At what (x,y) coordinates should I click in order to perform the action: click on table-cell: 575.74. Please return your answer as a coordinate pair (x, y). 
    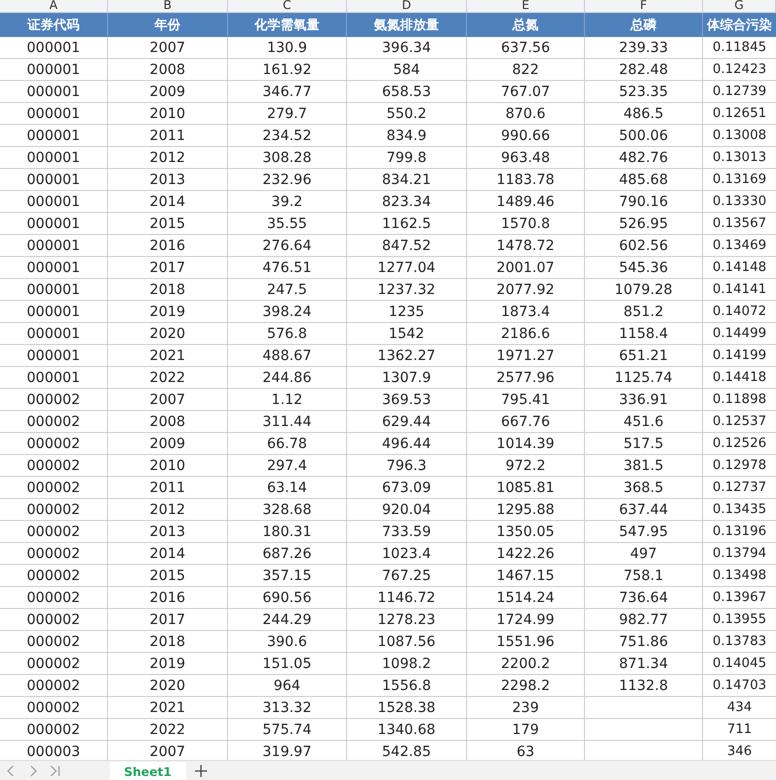
    Looking at the image, I should click on (287, 730).